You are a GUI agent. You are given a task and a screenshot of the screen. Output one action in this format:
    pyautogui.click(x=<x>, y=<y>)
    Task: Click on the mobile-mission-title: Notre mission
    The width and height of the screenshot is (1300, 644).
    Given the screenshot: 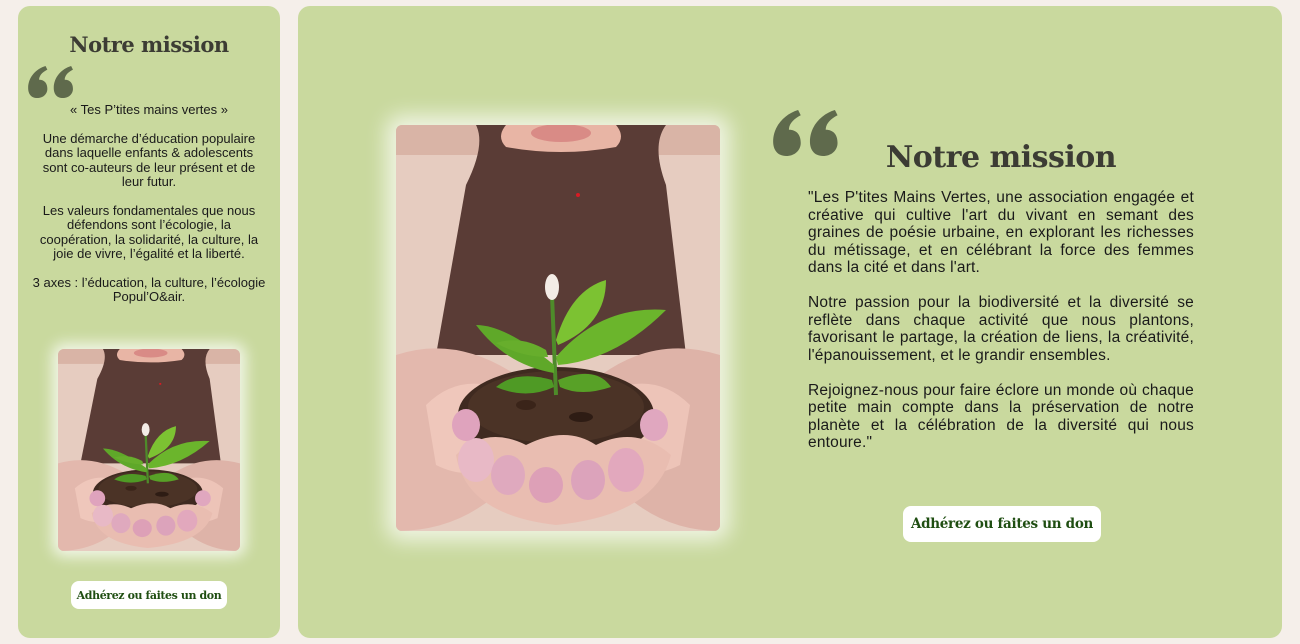 What is the action you would take?
    pyautogui.click(x=149, y=44)
    